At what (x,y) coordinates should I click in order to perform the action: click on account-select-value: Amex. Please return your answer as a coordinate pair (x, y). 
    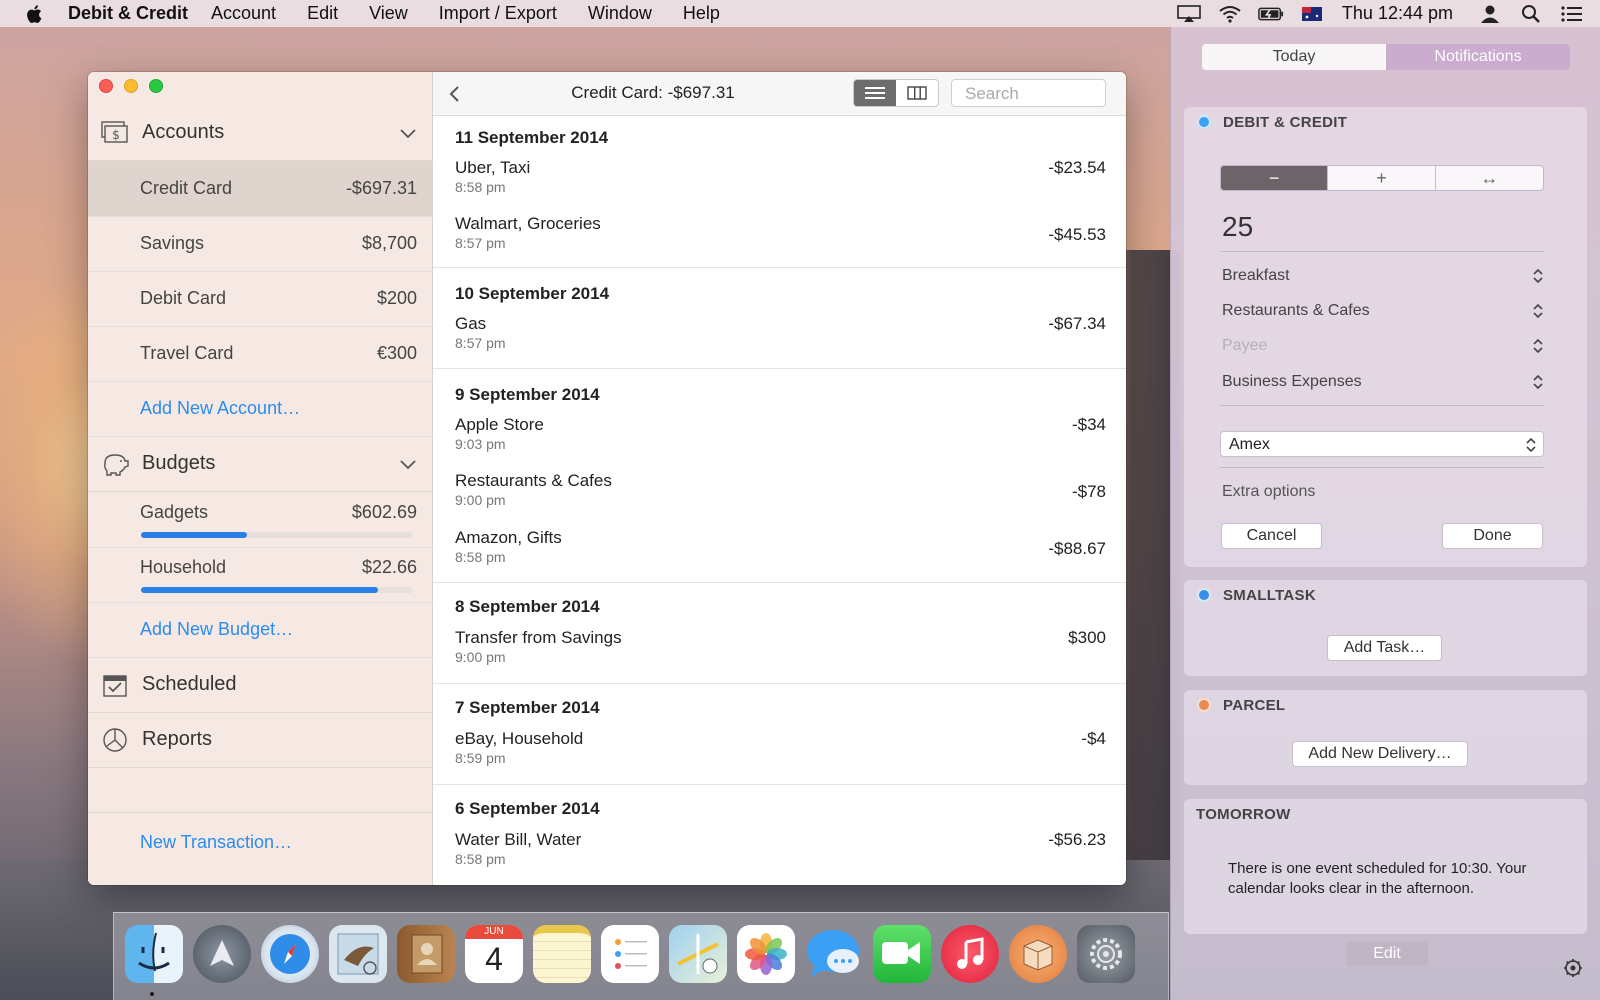
    Looking at the image, I should click on (1249, 444).